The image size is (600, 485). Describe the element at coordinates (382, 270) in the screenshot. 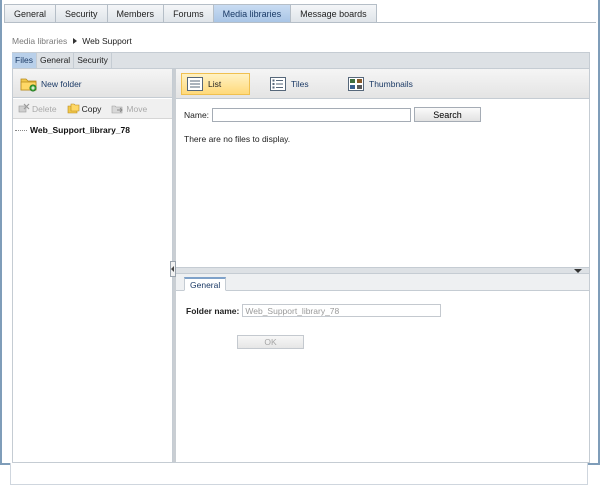

I see `horizontal-splitter` at that location.